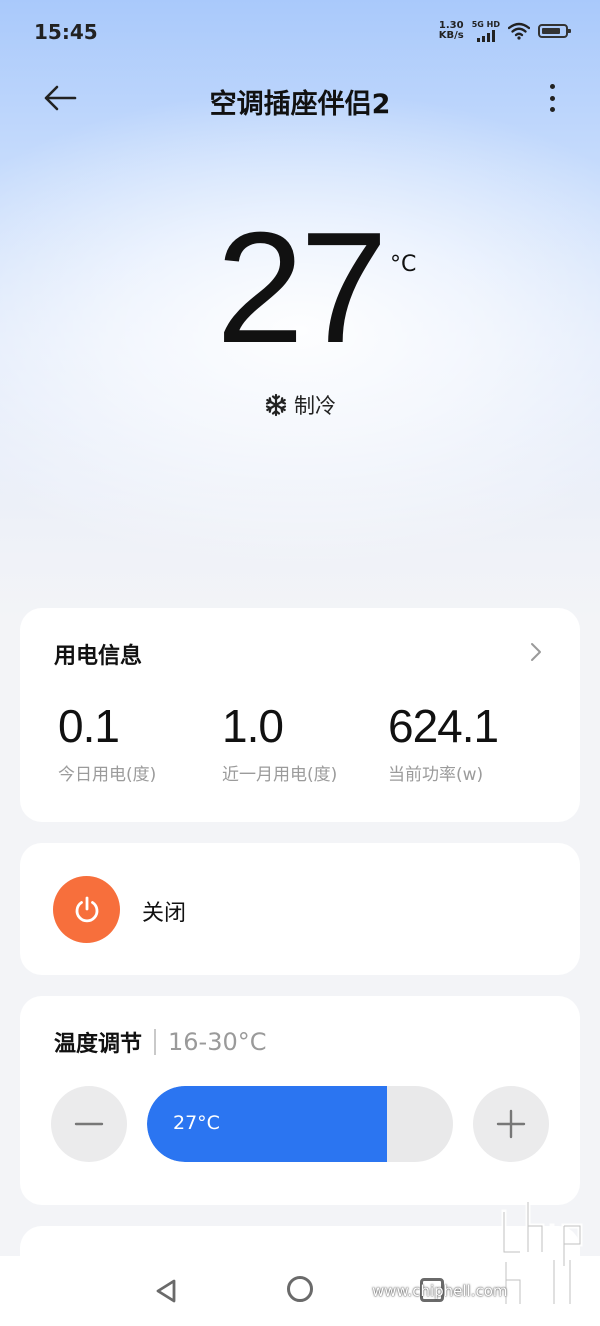  Describe the element at coordinates (443, 726) in the screenshot. I see `metric-value: 624.1` at that location.